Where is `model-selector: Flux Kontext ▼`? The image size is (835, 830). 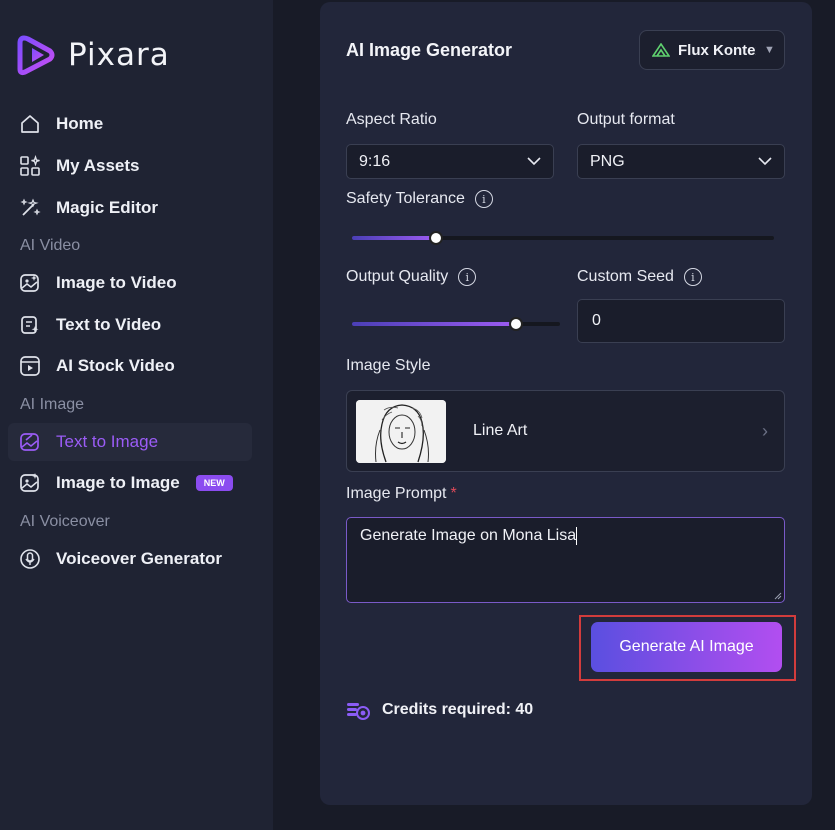 model-selector: Flux Kontext ▼ is located at coordinates (712, 50).